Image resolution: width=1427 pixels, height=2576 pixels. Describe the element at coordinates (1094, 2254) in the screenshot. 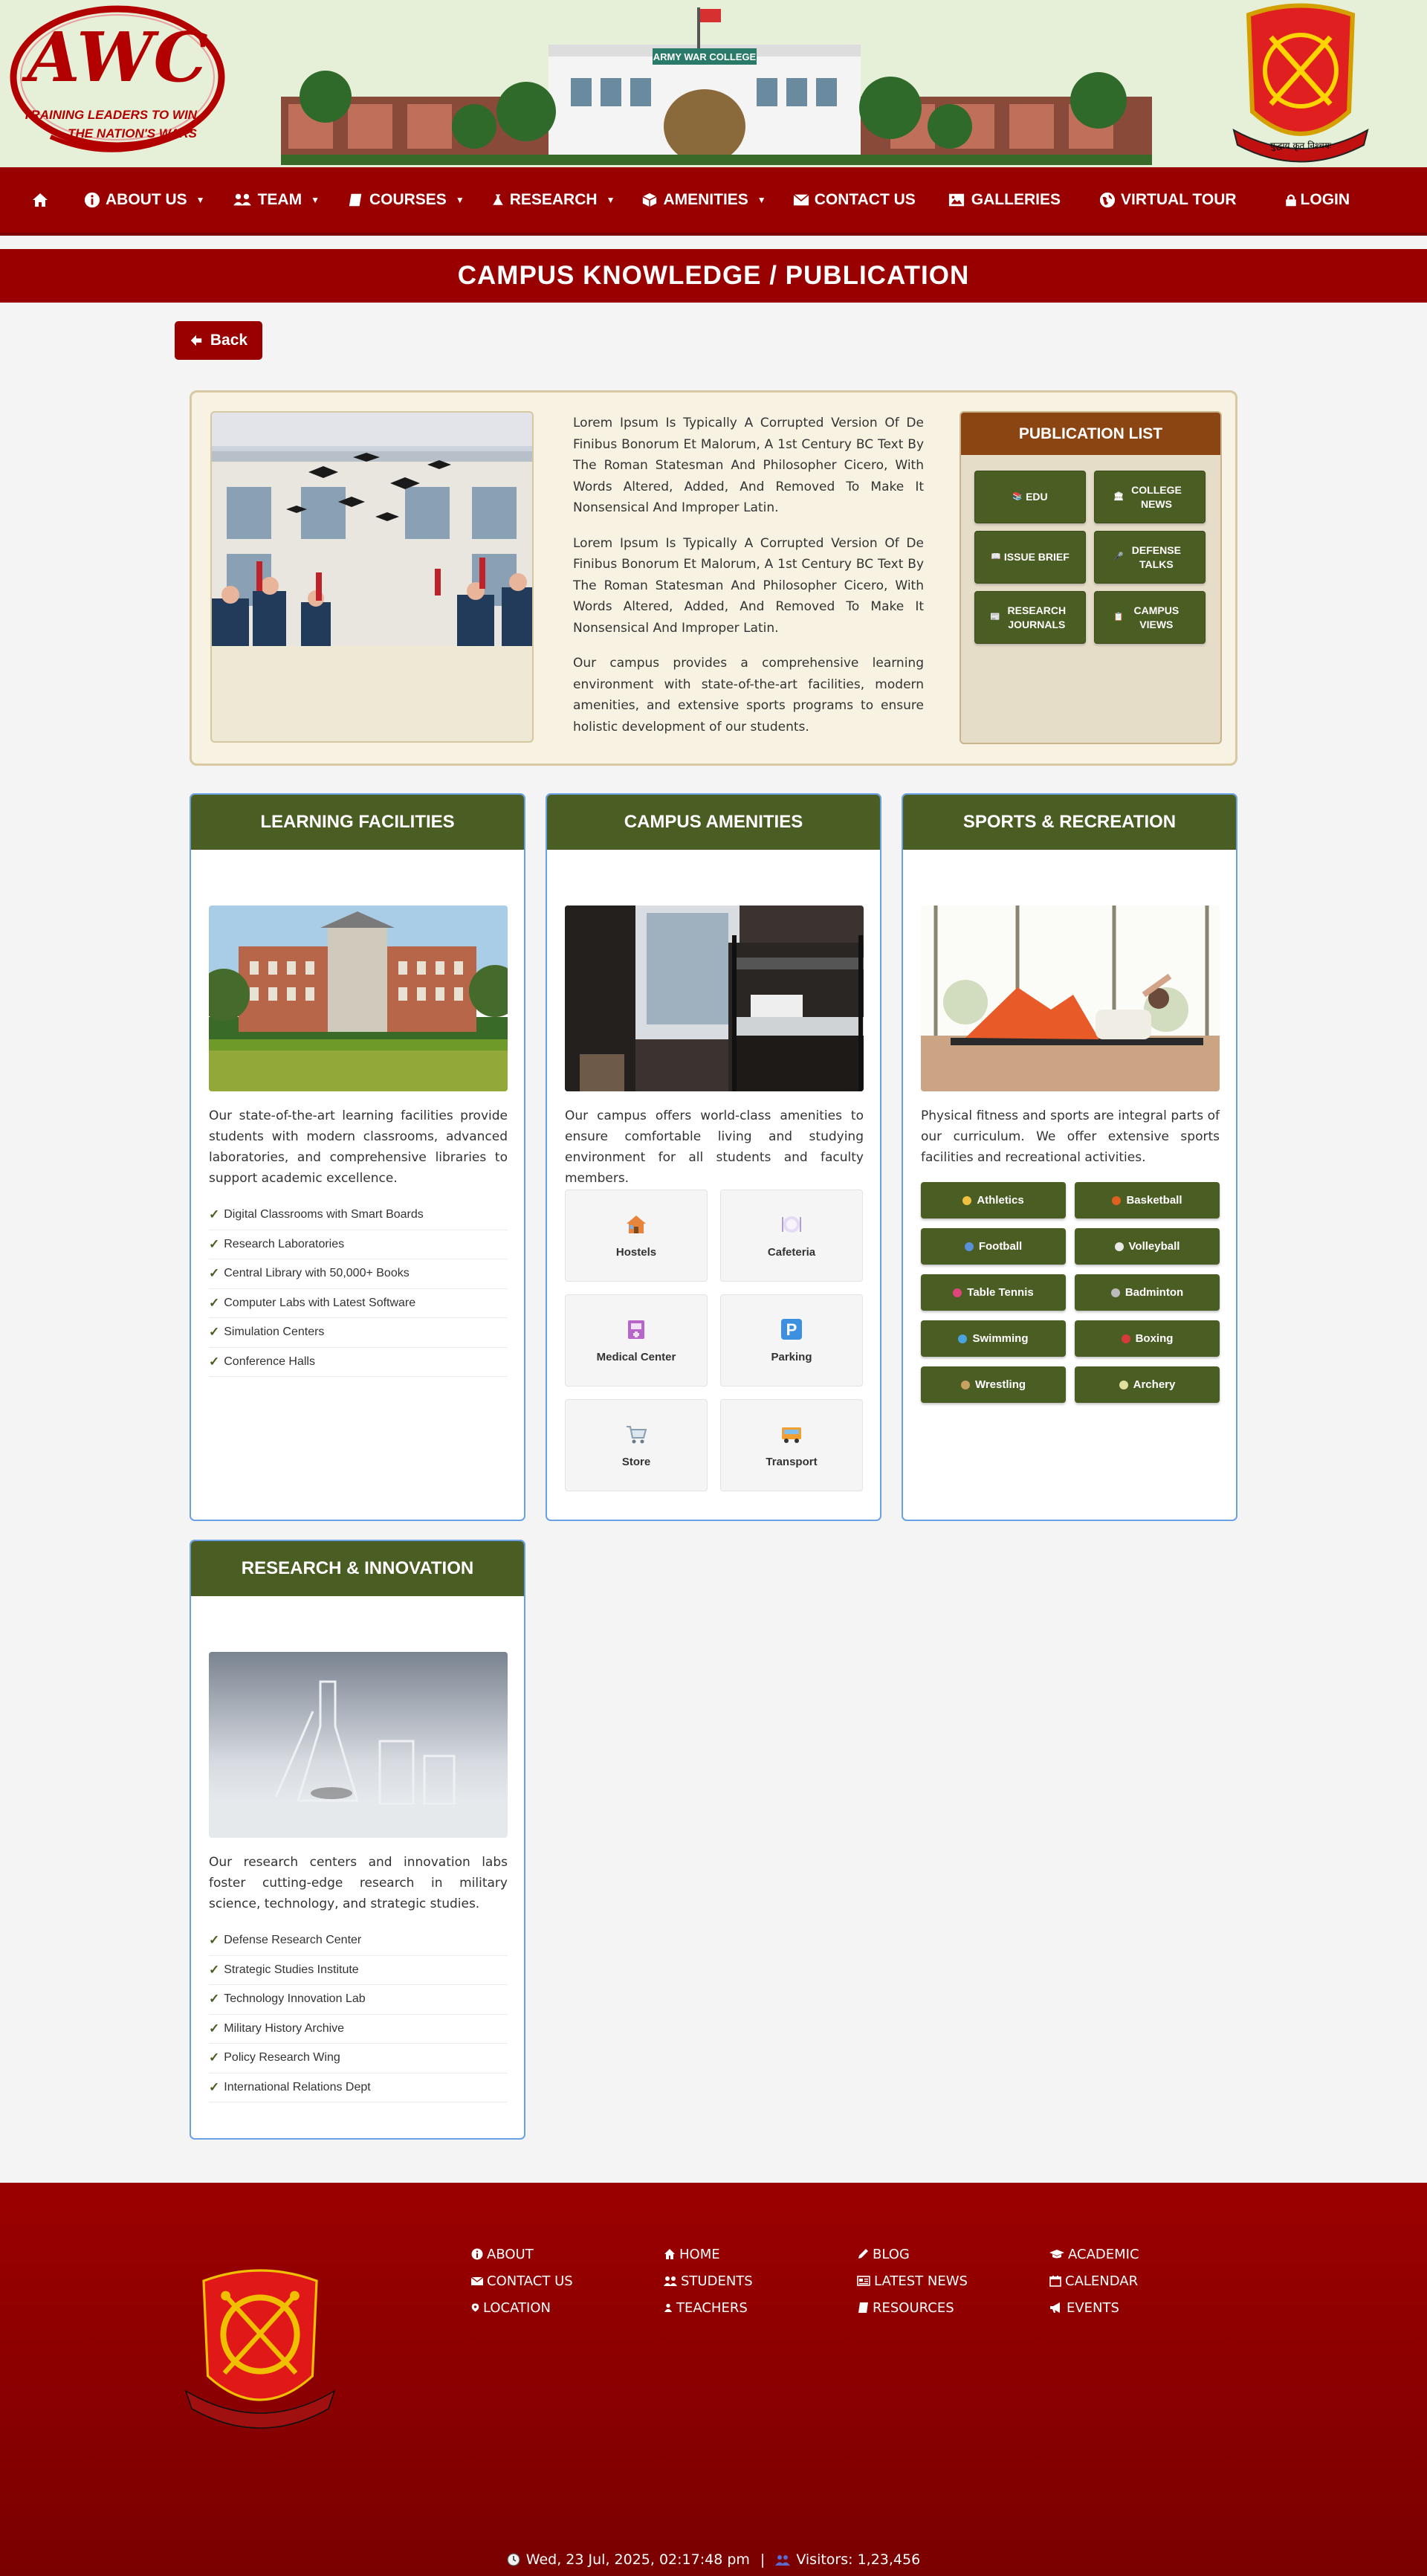

I see `footer-link-academic: ACADEMIC` at that location.